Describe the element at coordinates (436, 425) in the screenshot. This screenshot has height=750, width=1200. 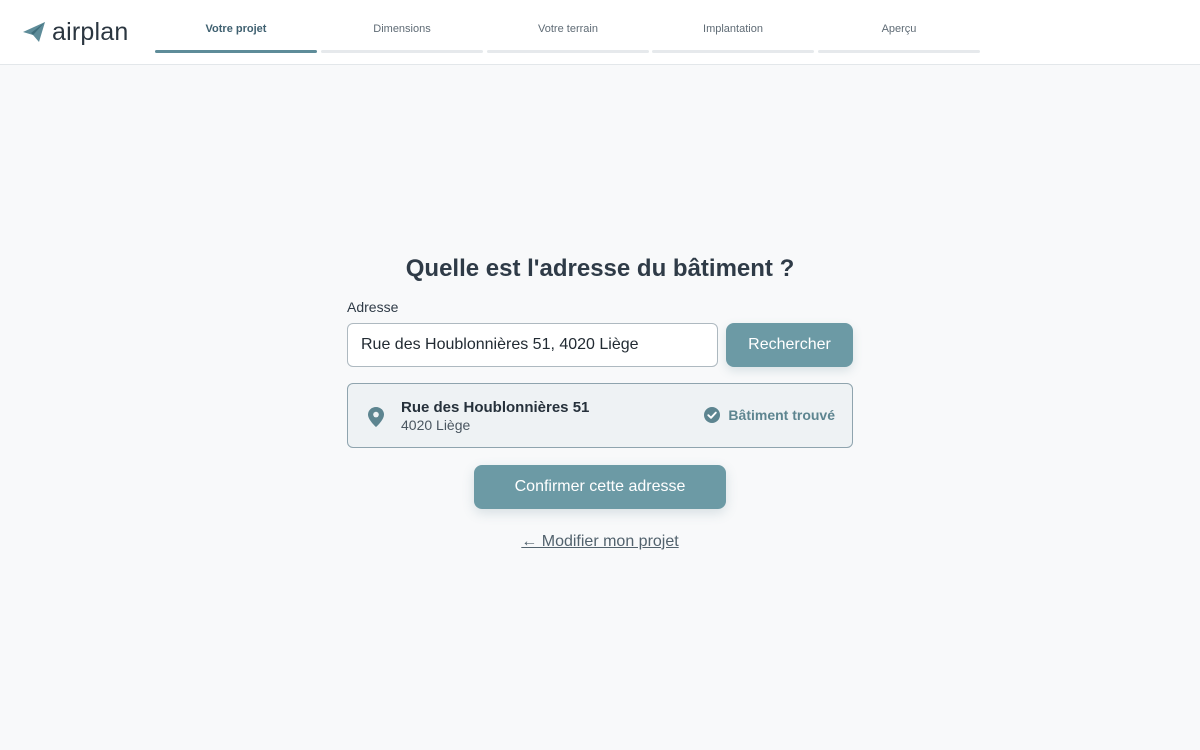
I see `result-city: 4020 Liège` at that location.